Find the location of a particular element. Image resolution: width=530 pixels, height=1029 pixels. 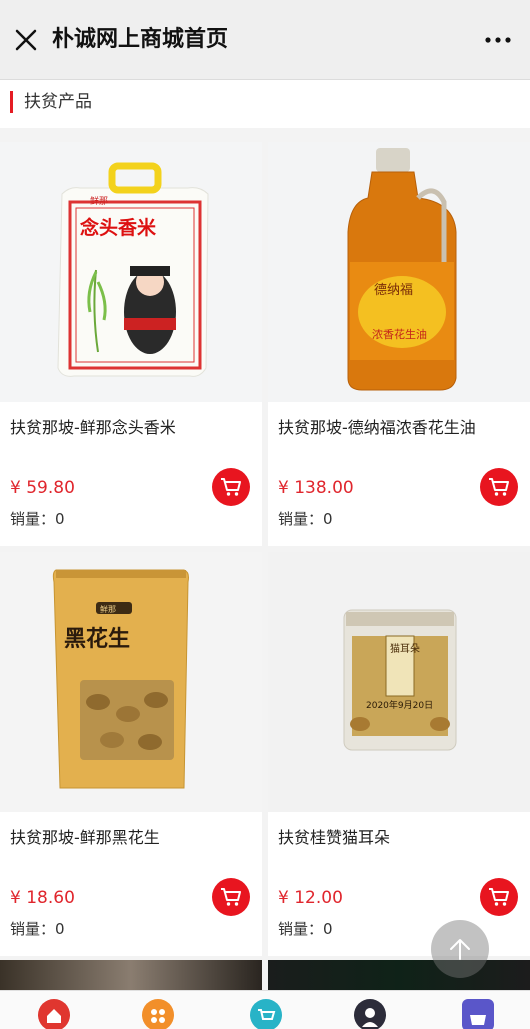

bottom-tab-bar is located at coordinates (265, 1009).